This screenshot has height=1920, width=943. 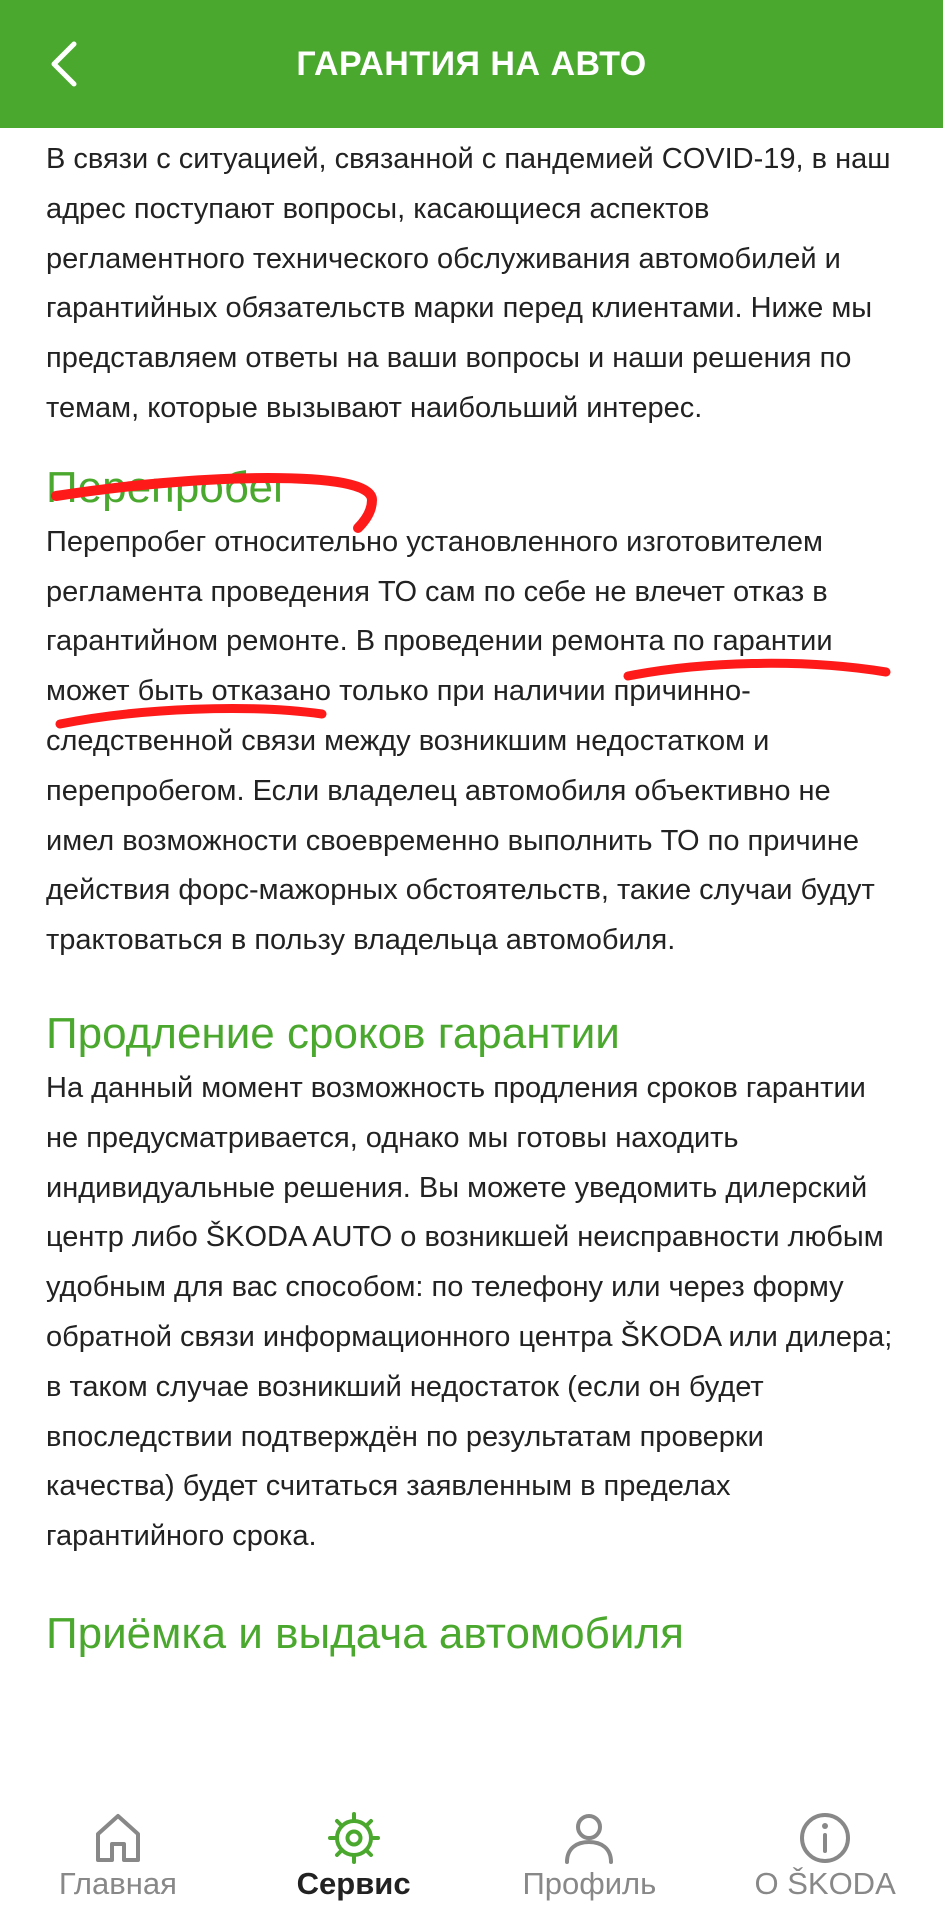 I want to click on section-title-warranty-extension: Продление сроков гарантии, so click(x=333, y=1033).